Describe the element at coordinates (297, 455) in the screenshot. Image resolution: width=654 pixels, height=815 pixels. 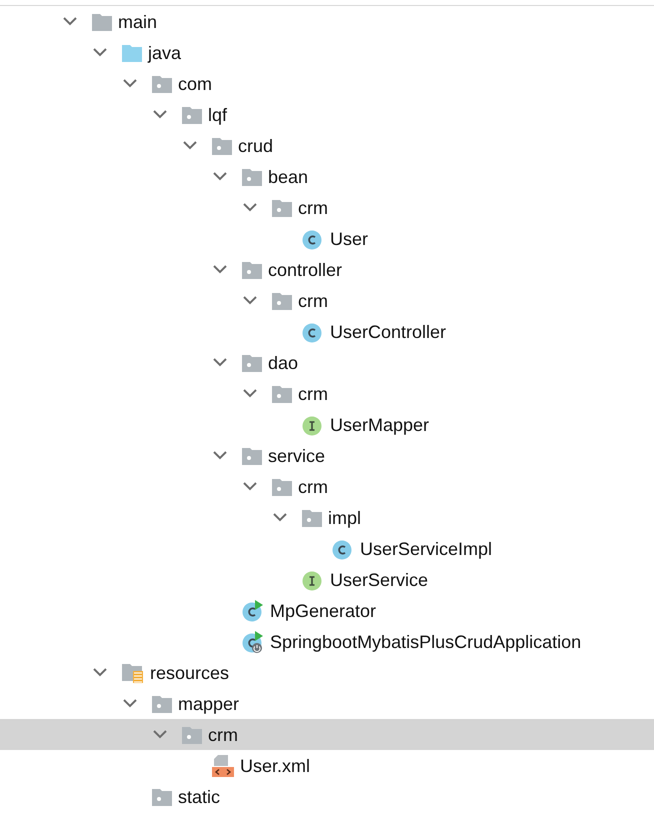
I see `tree-label: service` at that location.